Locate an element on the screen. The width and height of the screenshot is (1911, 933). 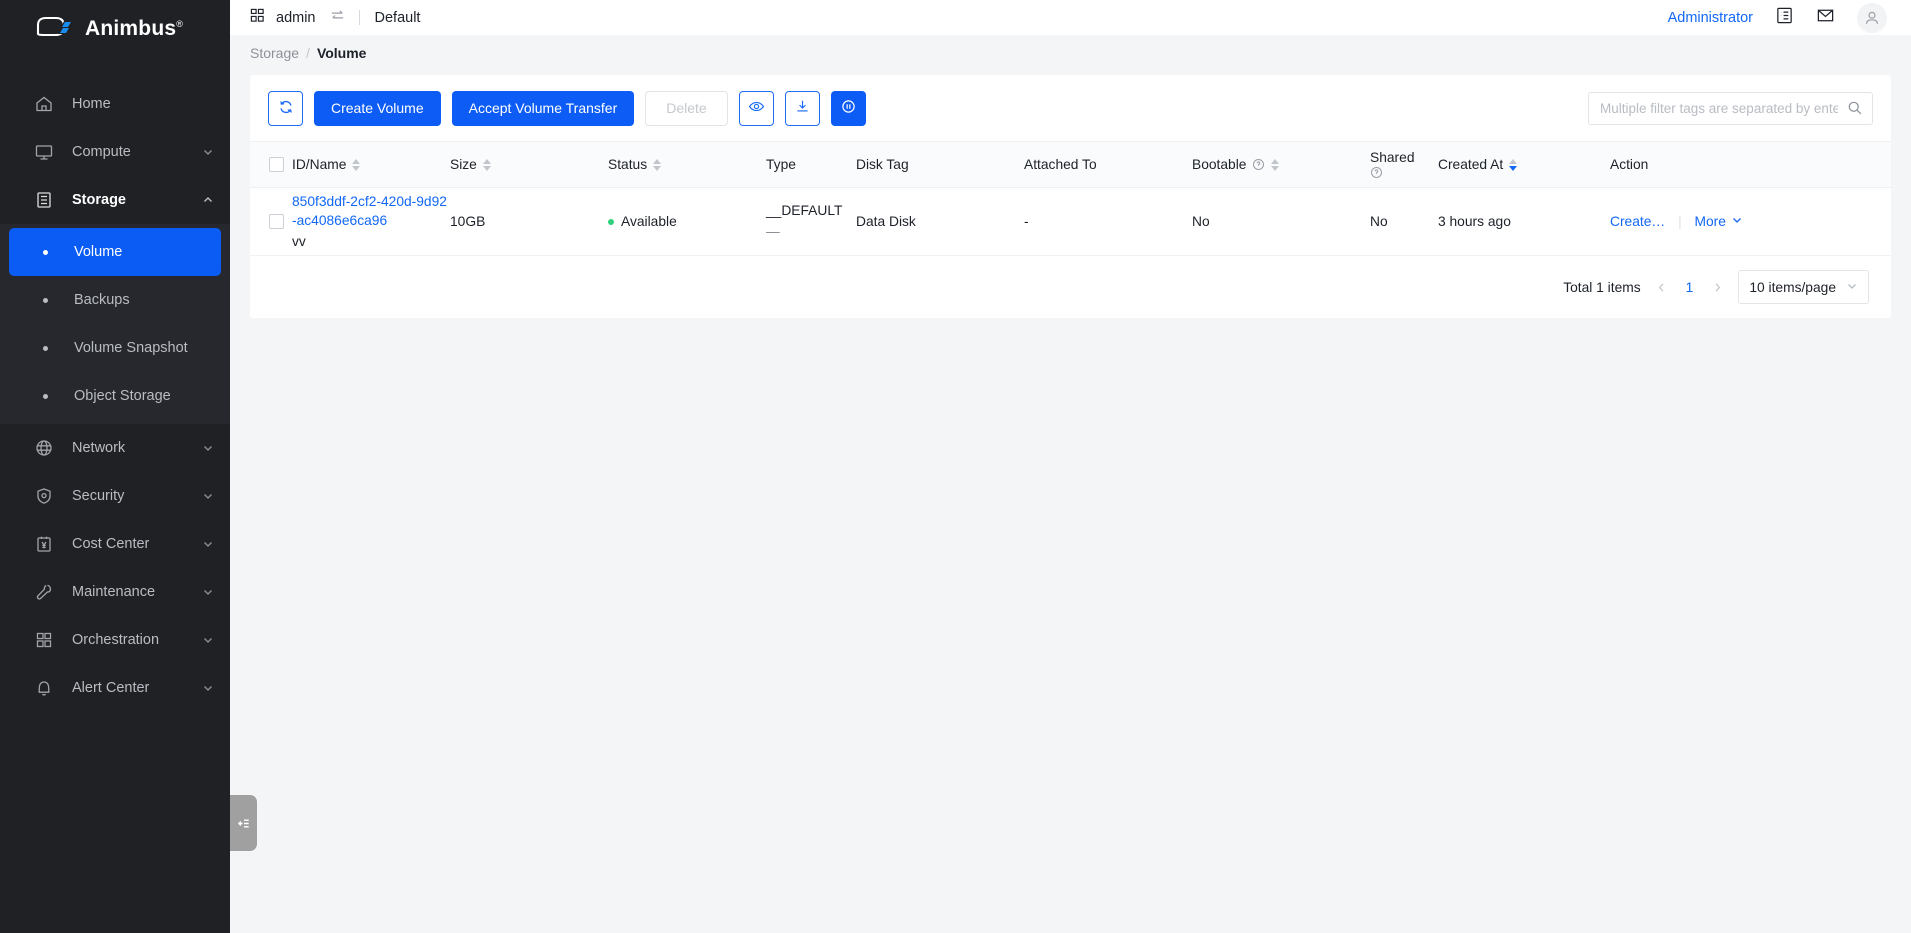
sidebar-item-label: Maintenance is located at coordinates (114, 592).